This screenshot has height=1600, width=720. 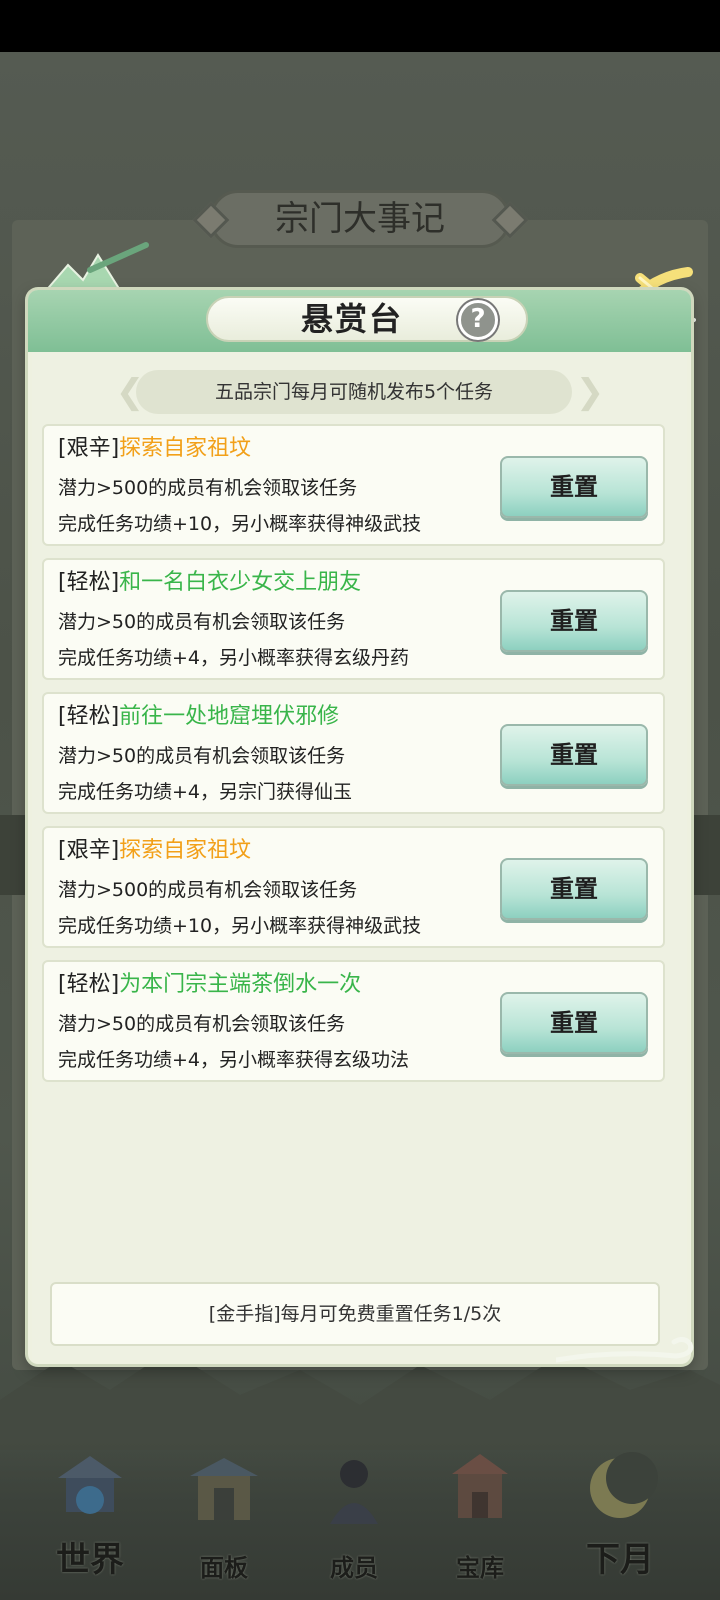 What do you see at coordinates (205, 792) in the screenshot?
I see `task-reward: 完成任务功绩+4，另宗门获得仙玉` at bounding box center [205, 792].